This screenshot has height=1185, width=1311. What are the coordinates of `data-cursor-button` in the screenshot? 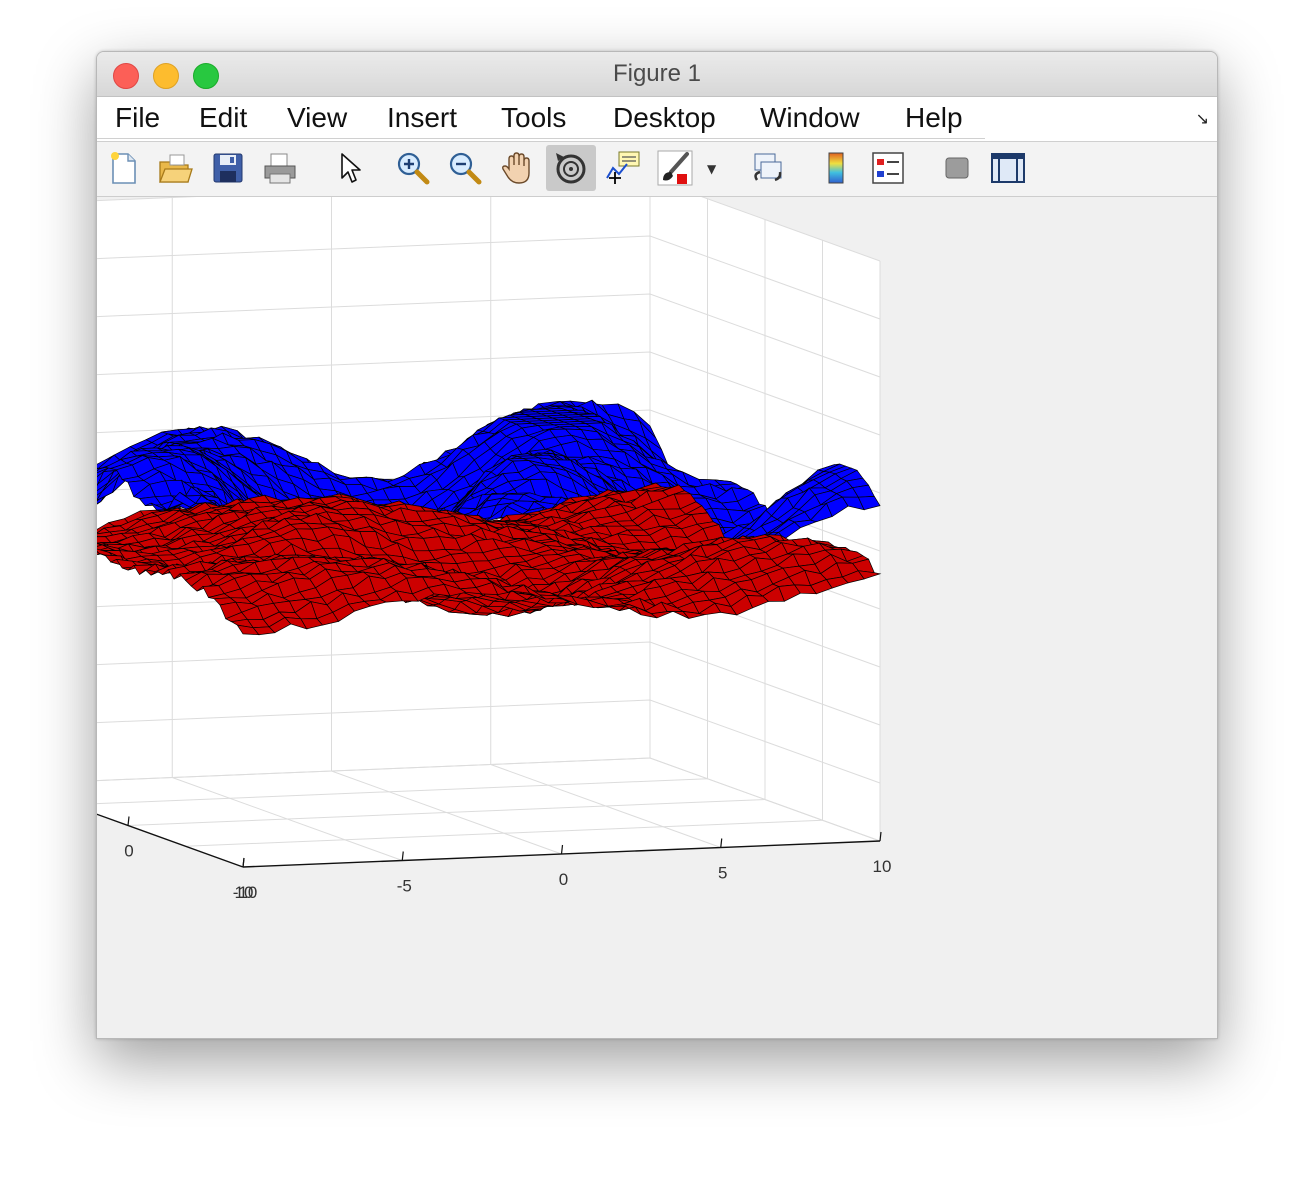 It's located at (623, 168).